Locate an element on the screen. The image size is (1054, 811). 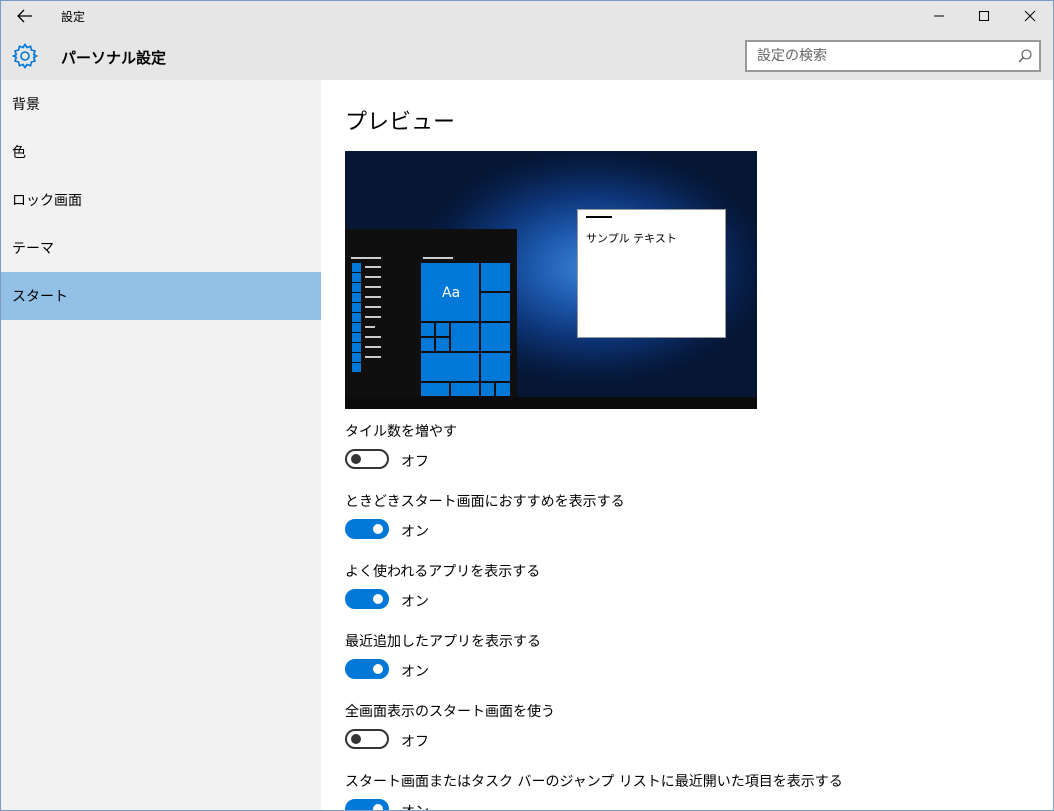
preview-tile-text: Aa is located at coordinates (451, 293).